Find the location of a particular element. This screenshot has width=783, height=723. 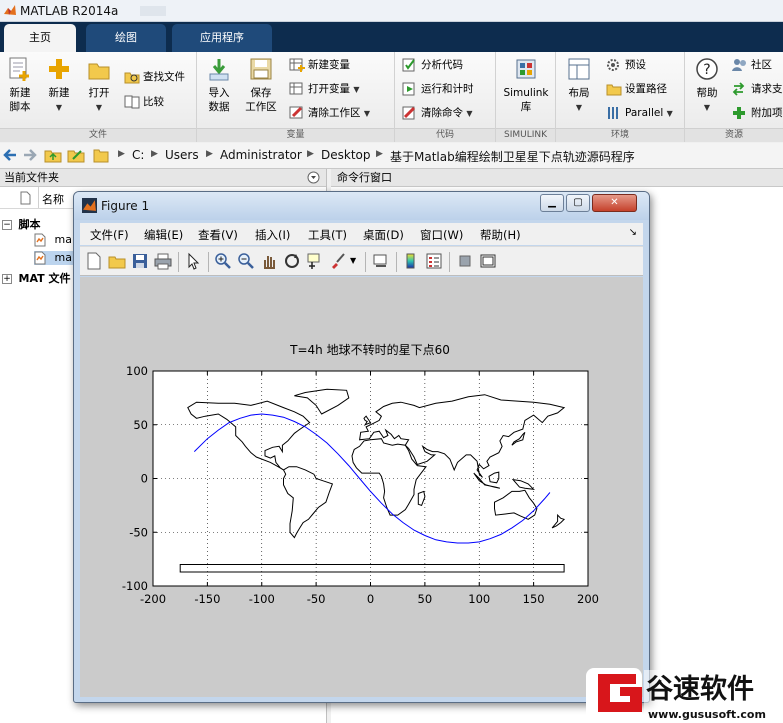

parallel-icon is located at coordinates (613, 113).